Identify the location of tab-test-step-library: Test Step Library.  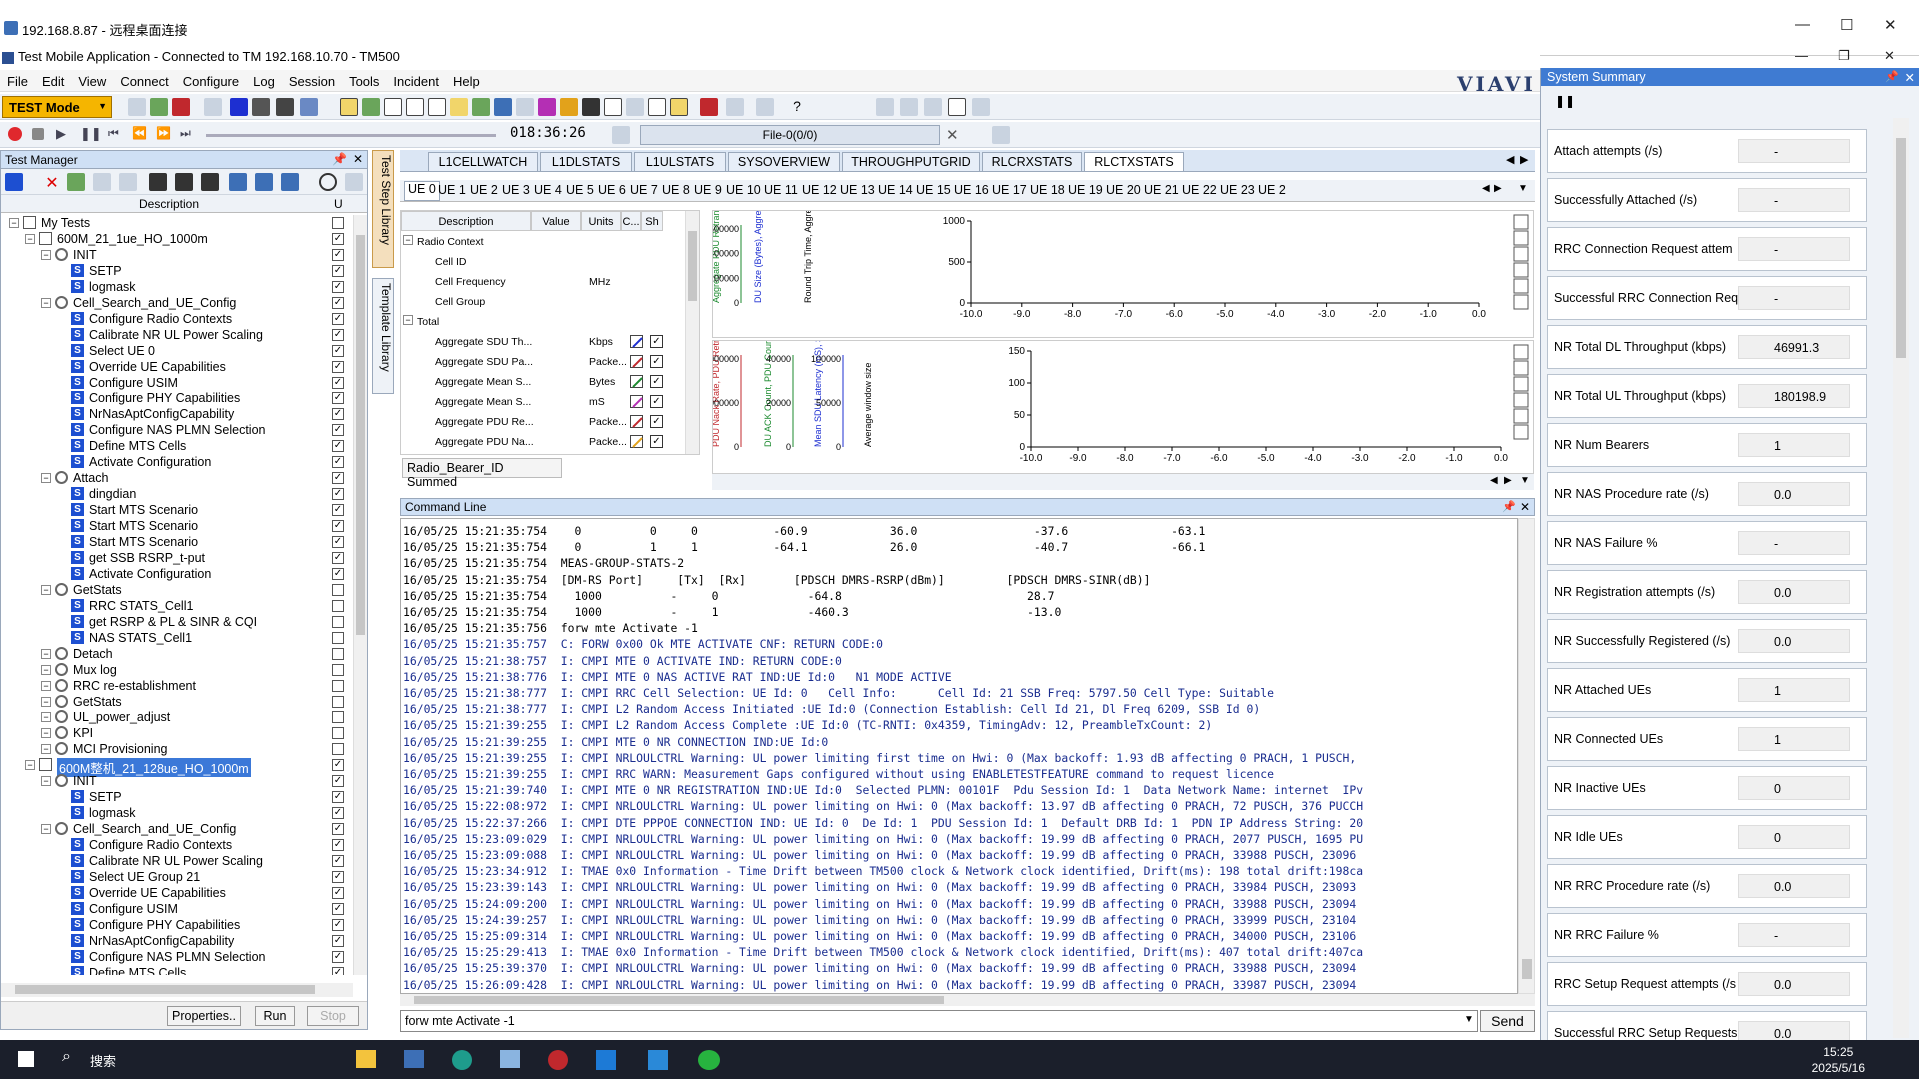
(383, 209).